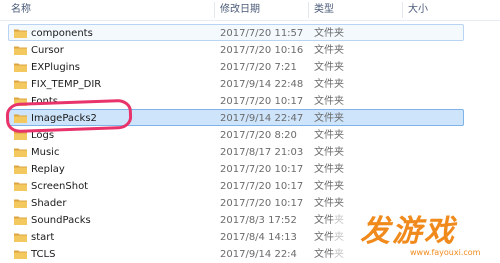 The height and width of the screenshot is (263, 500). I want to click on file-row-fix-temp-dir: FIX_TEMP_DIR 2017/9/14 22:48 文件夹, so click(236, 83).